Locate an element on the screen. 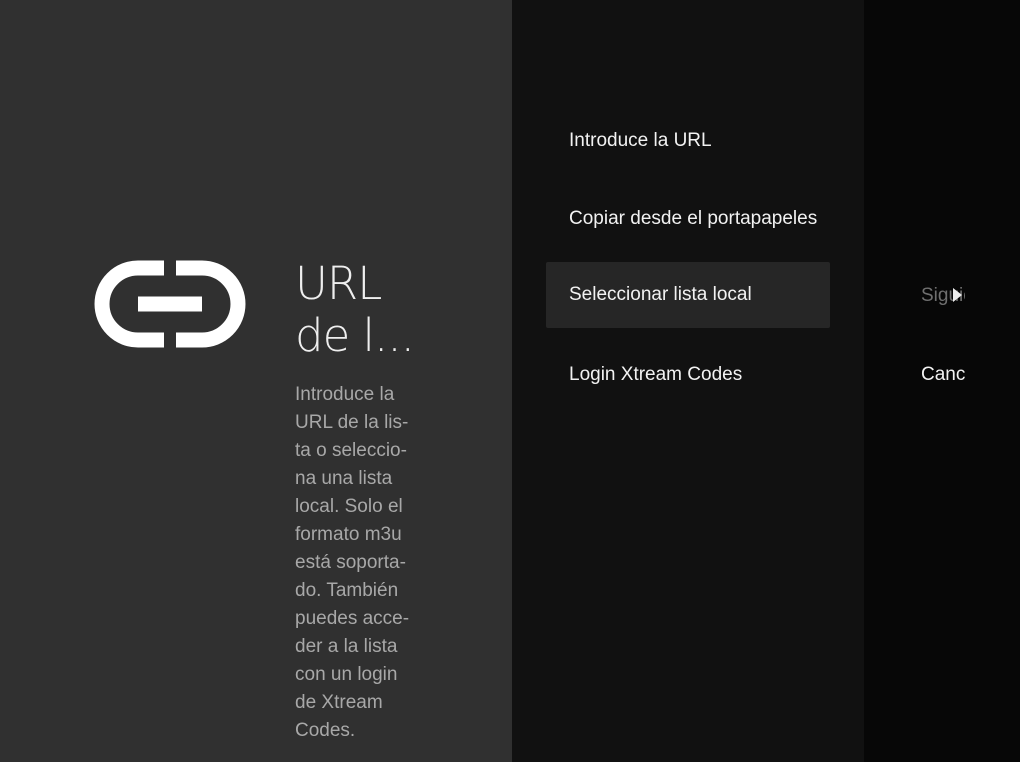  description-line: puedes acce- is located at coordinates (352, 618).